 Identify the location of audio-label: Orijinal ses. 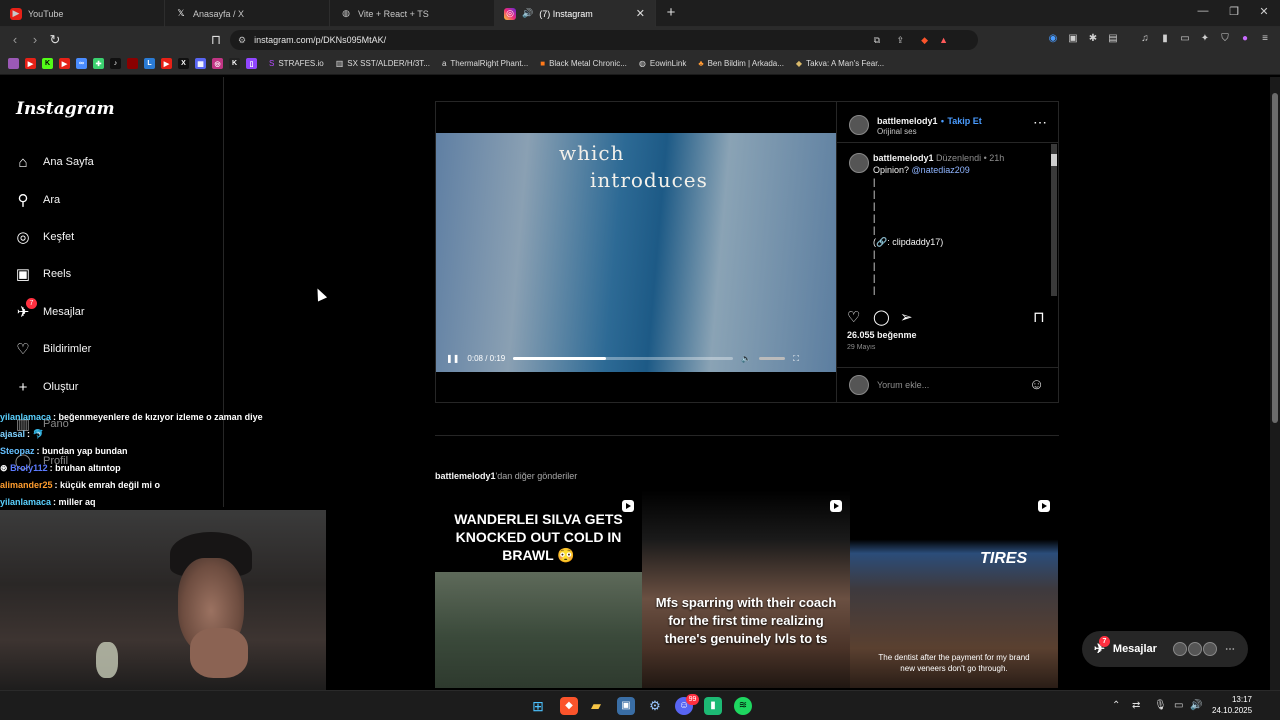
(929, 131).